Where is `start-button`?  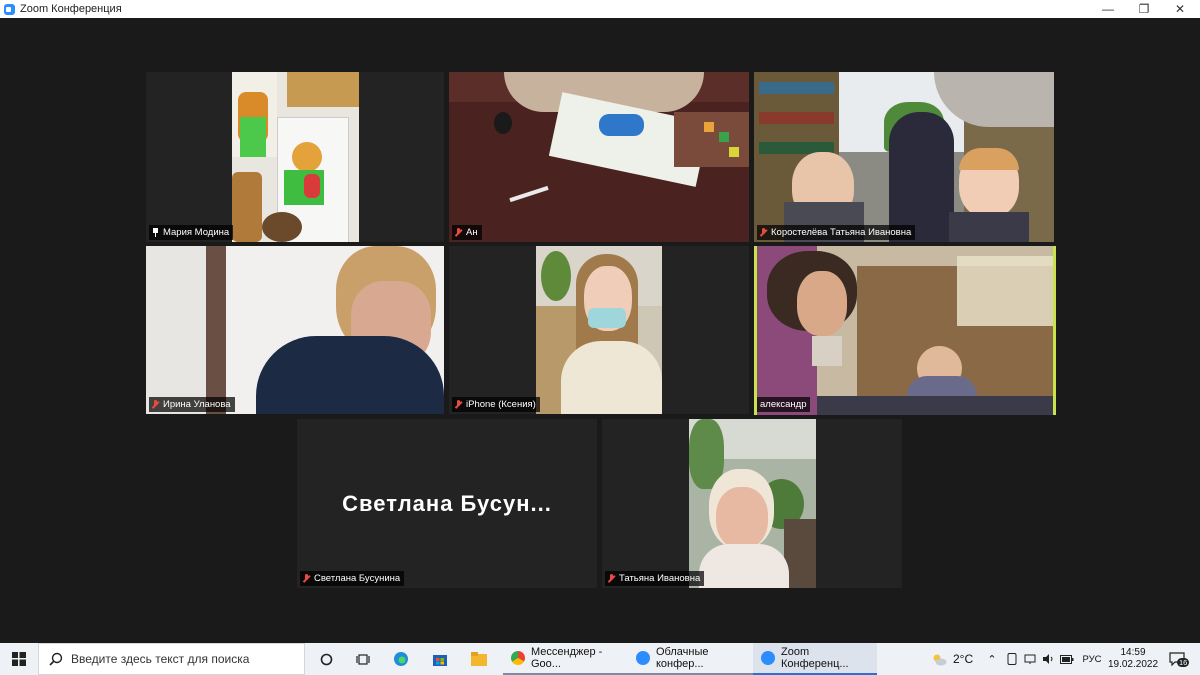
start-button is located at coordinates (19, 659).